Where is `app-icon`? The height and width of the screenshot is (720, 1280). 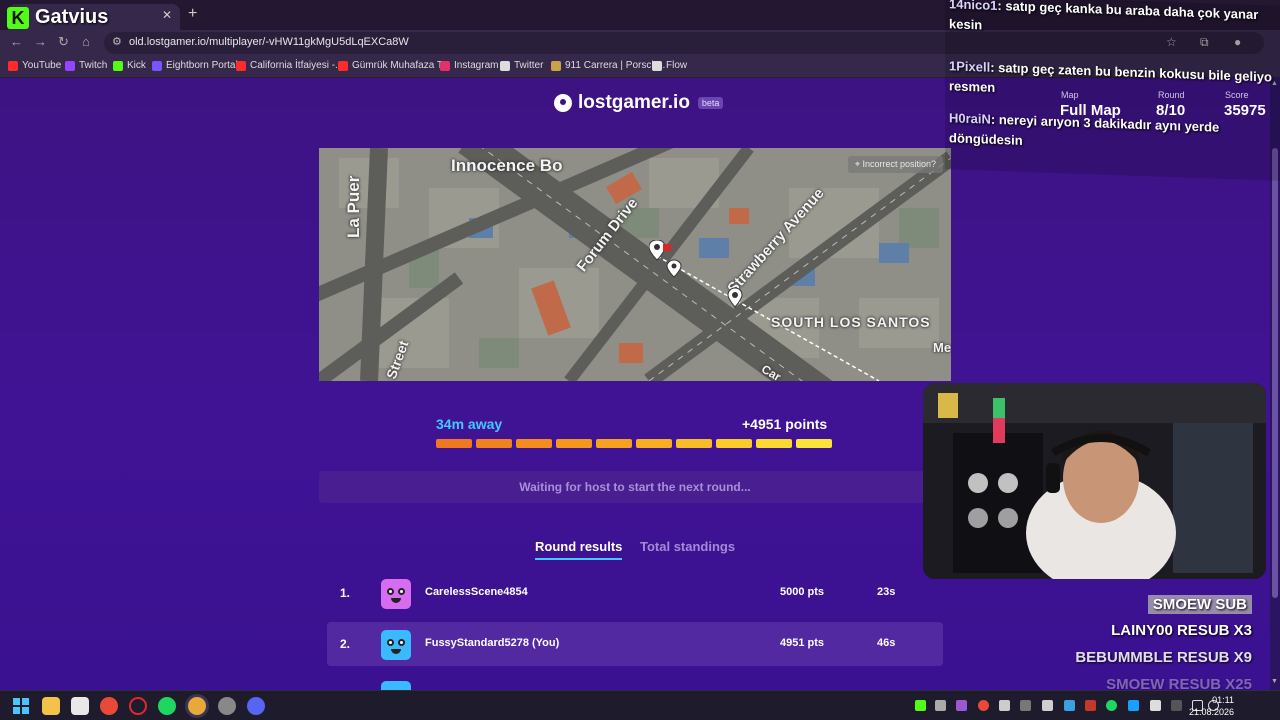 app-icon is located at coordinates (227, 706).